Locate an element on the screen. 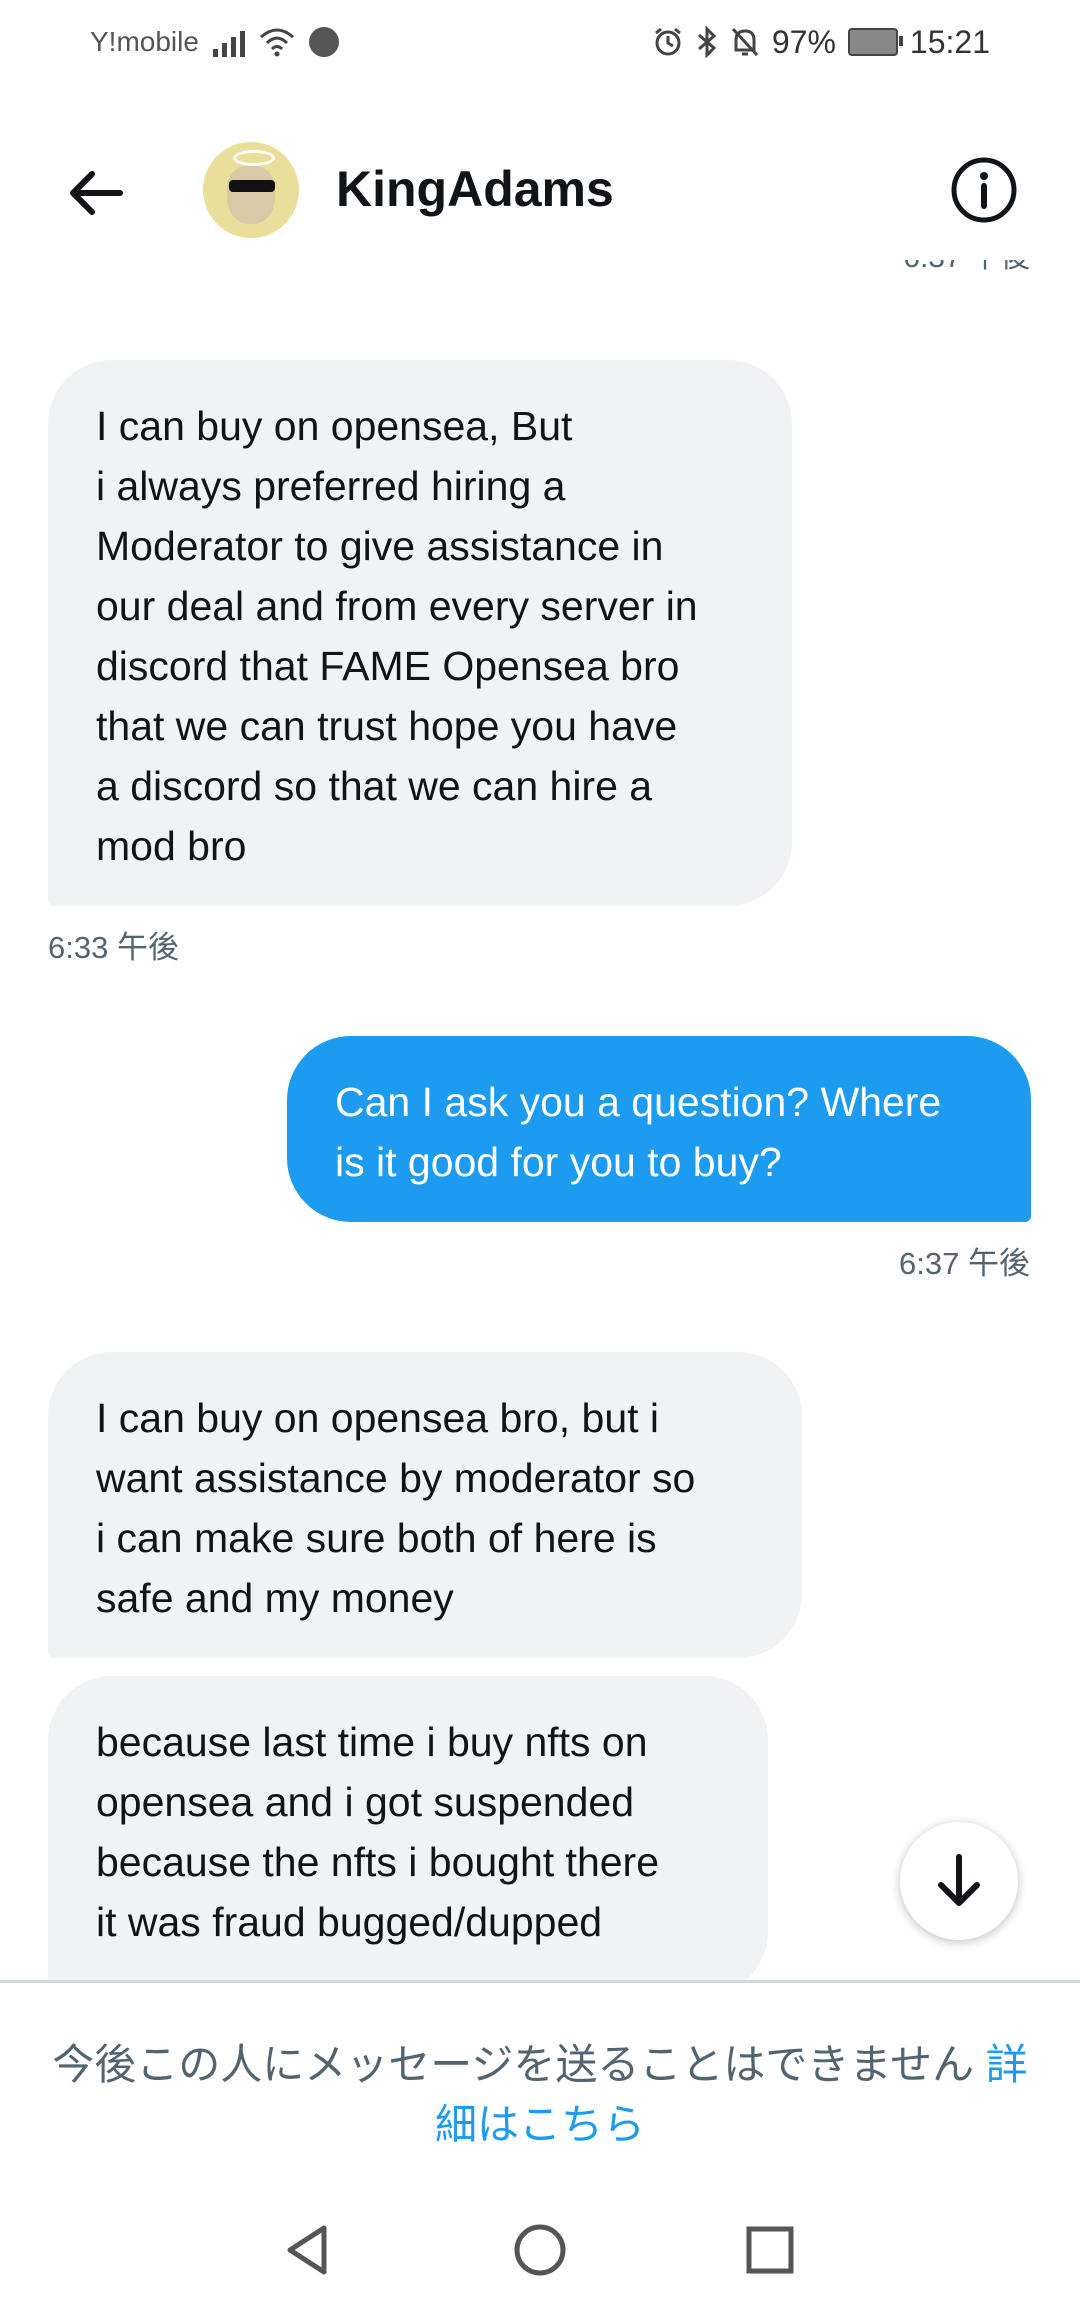 The width and height of the screenshot is (1080, 2312). bluetooth-icon is located at coordinates (707, 42).